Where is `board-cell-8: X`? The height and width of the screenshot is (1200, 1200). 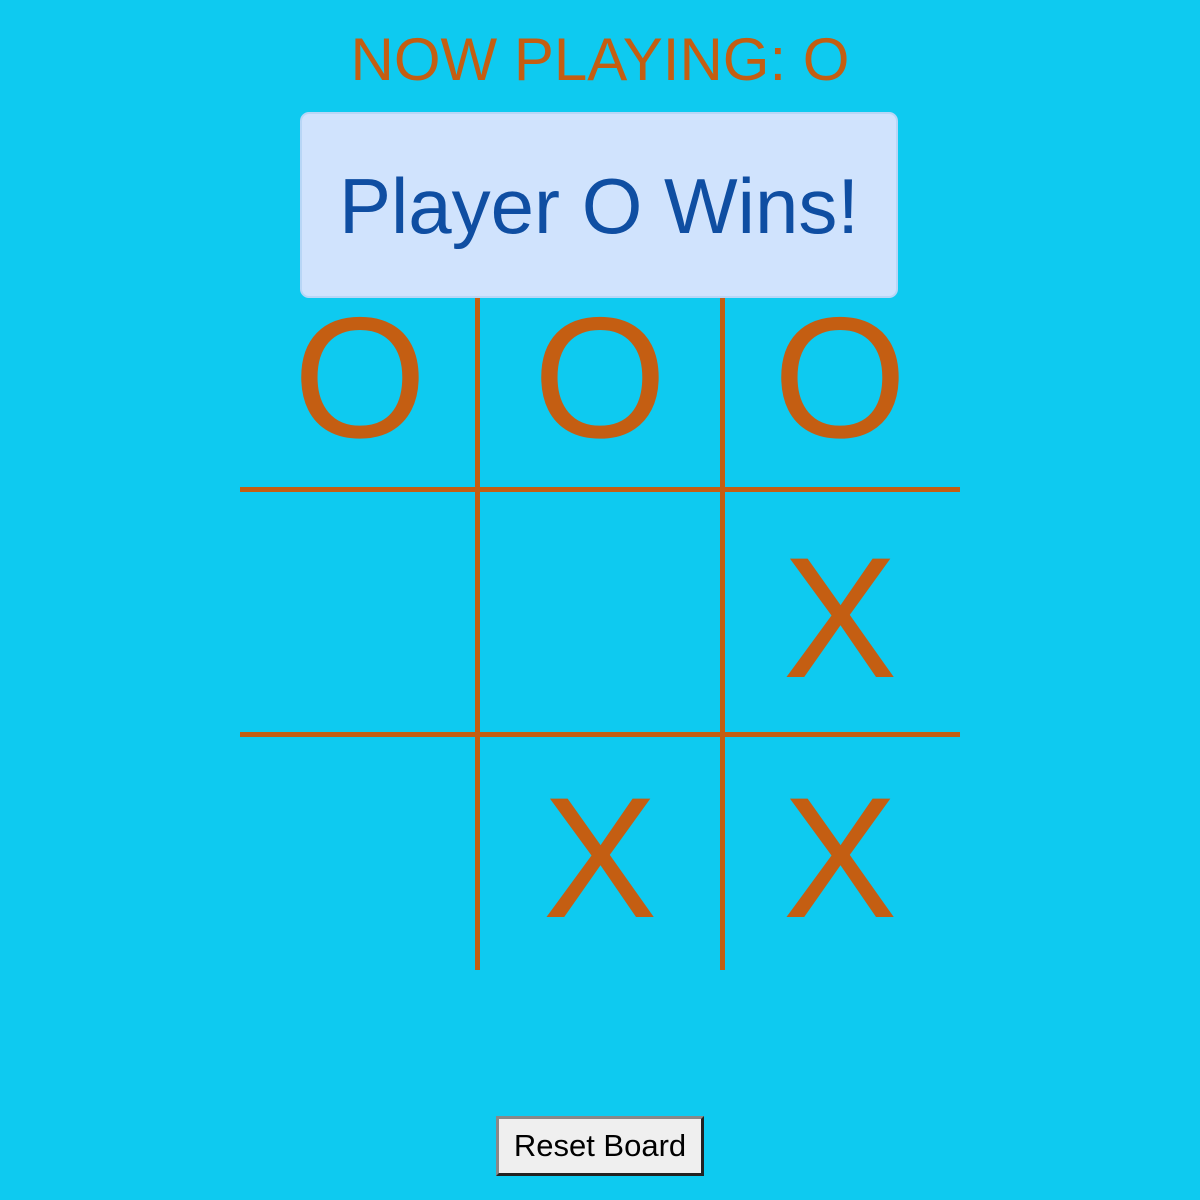
board-cell-8: X is located at coordinates (600, 850).